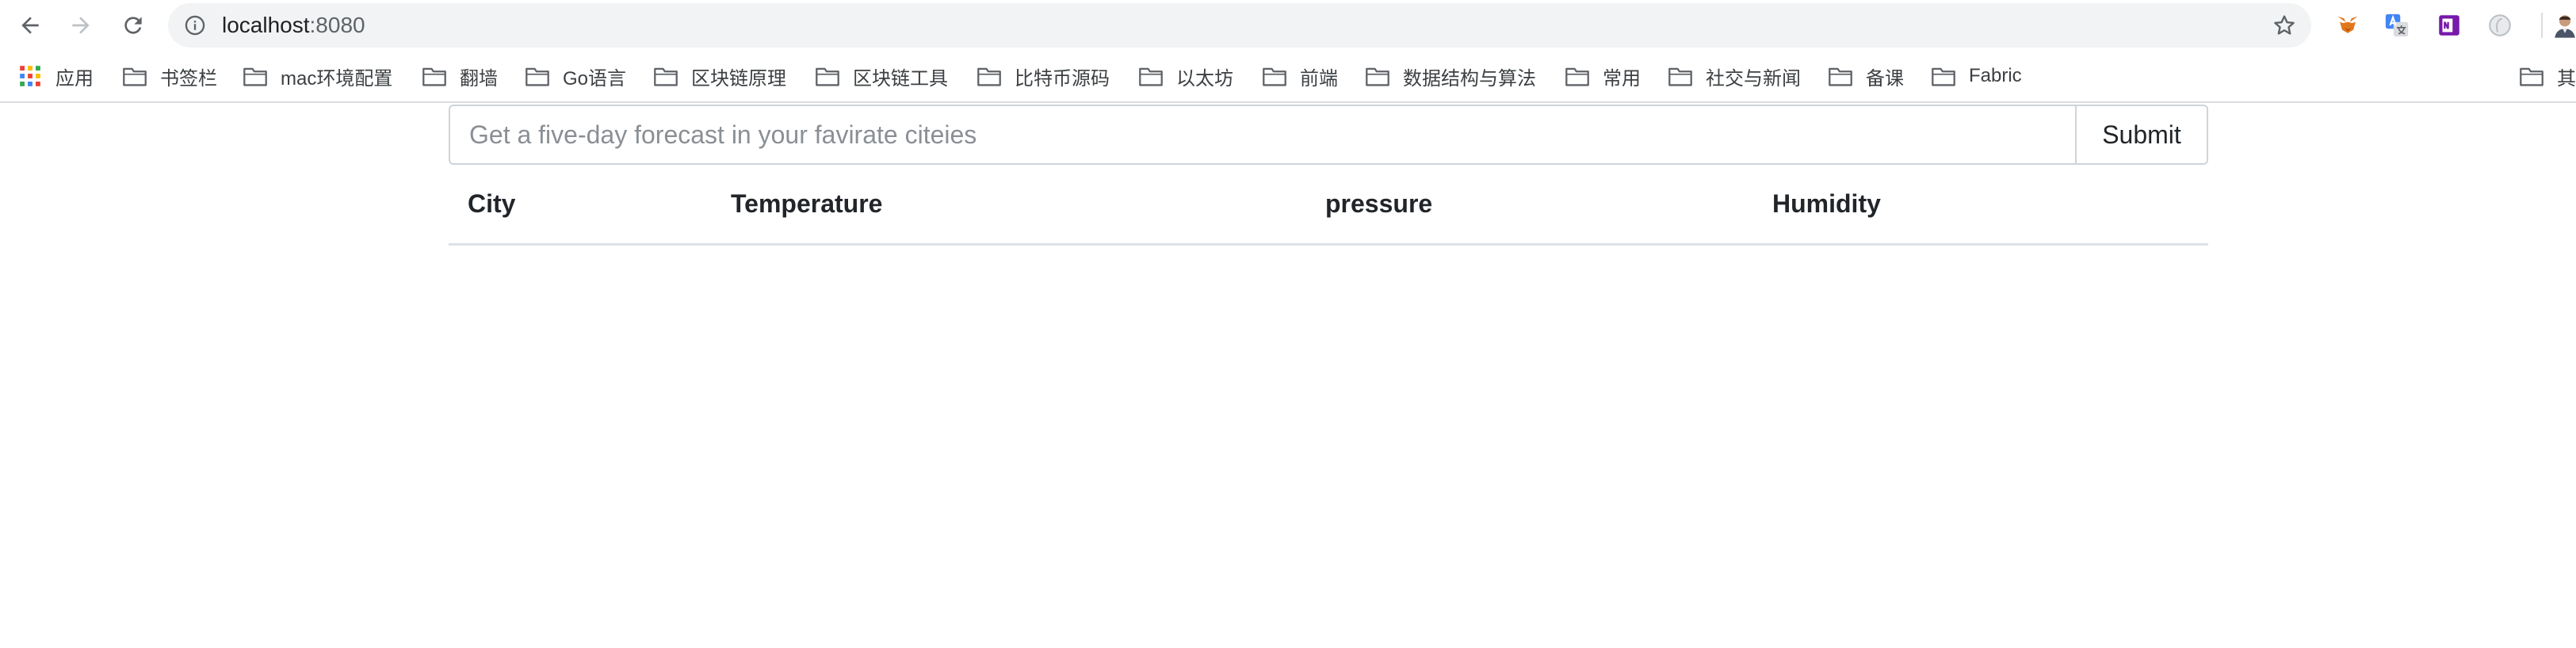 Image resolution: width=2576 pixels, height=648 pixels. I want to click on bookmark-label: 应用, so click(74, 78).